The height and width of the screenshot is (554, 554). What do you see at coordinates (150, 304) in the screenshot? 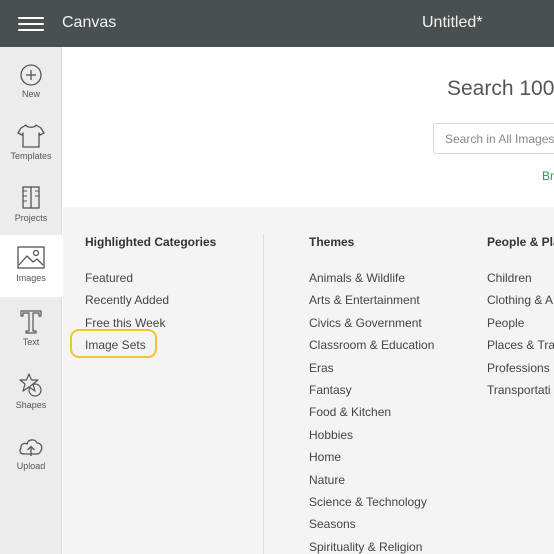
I see `category-link-recently-added: Recently Added` at bounding box center [150, 304].